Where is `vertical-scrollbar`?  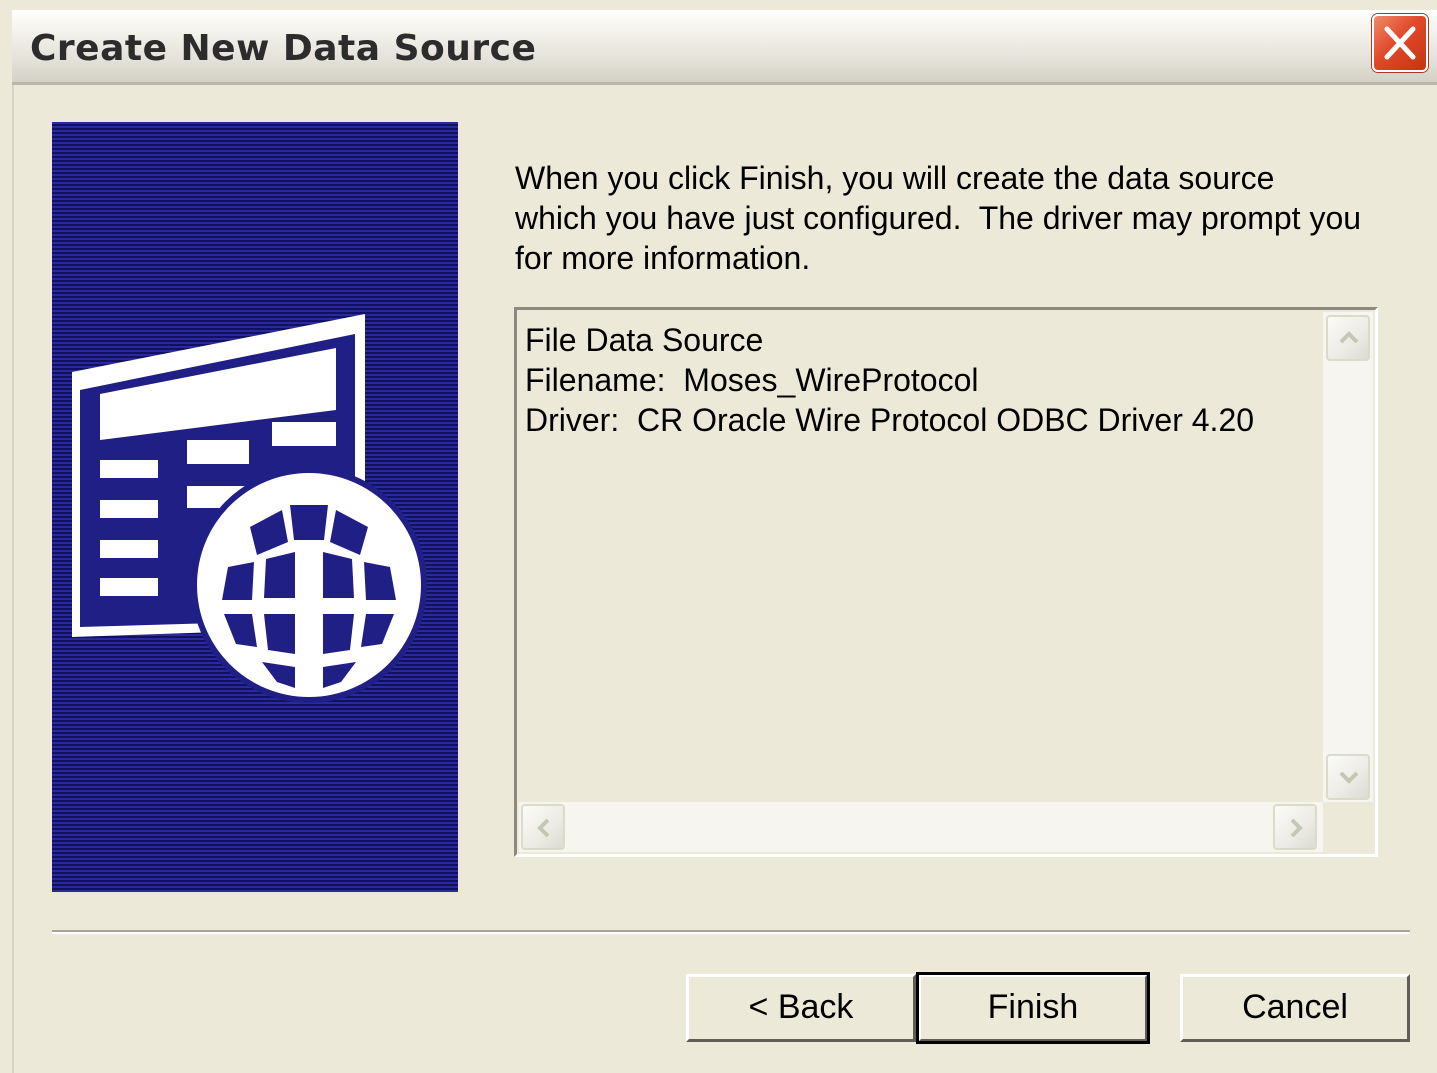
vertical-scrollbar is located at coordinates (1348, 557).